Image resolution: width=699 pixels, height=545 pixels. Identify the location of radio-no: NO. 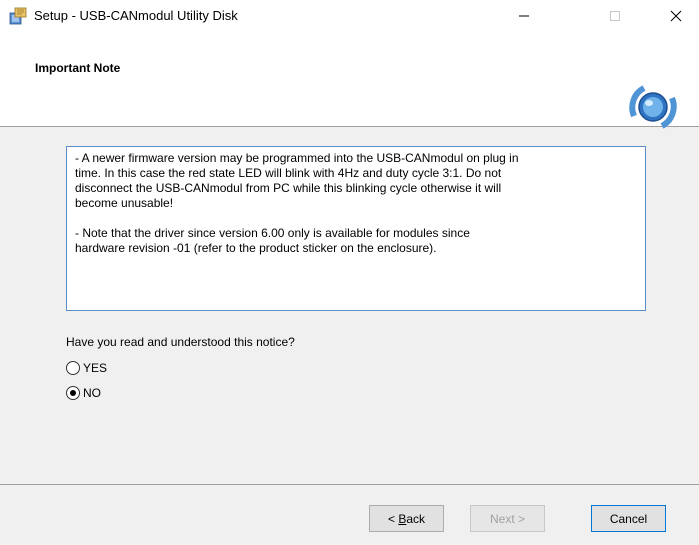
(83, 393).